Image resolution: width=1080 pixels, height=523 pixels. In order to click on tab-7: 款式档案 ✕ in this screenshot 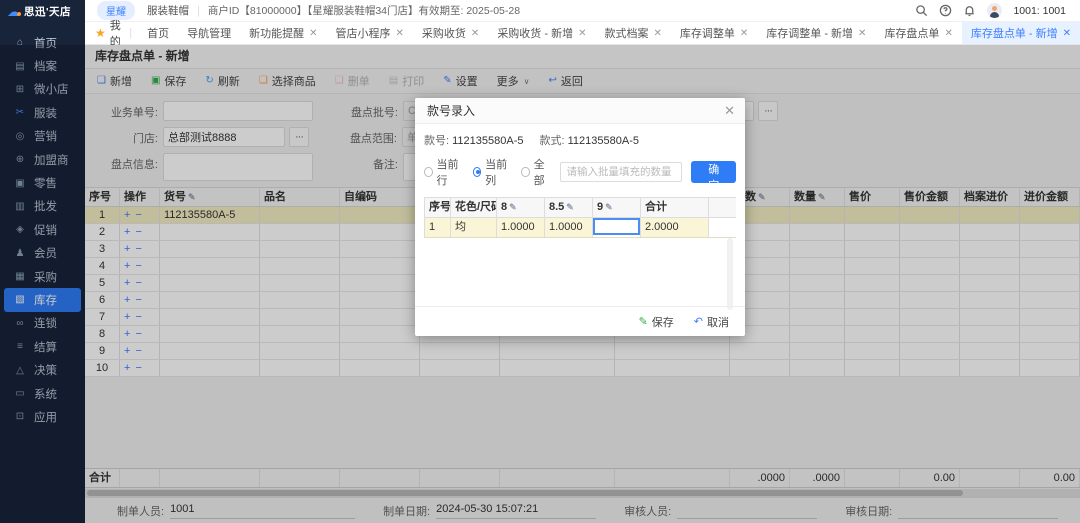, I will do `click(632, 33)`.